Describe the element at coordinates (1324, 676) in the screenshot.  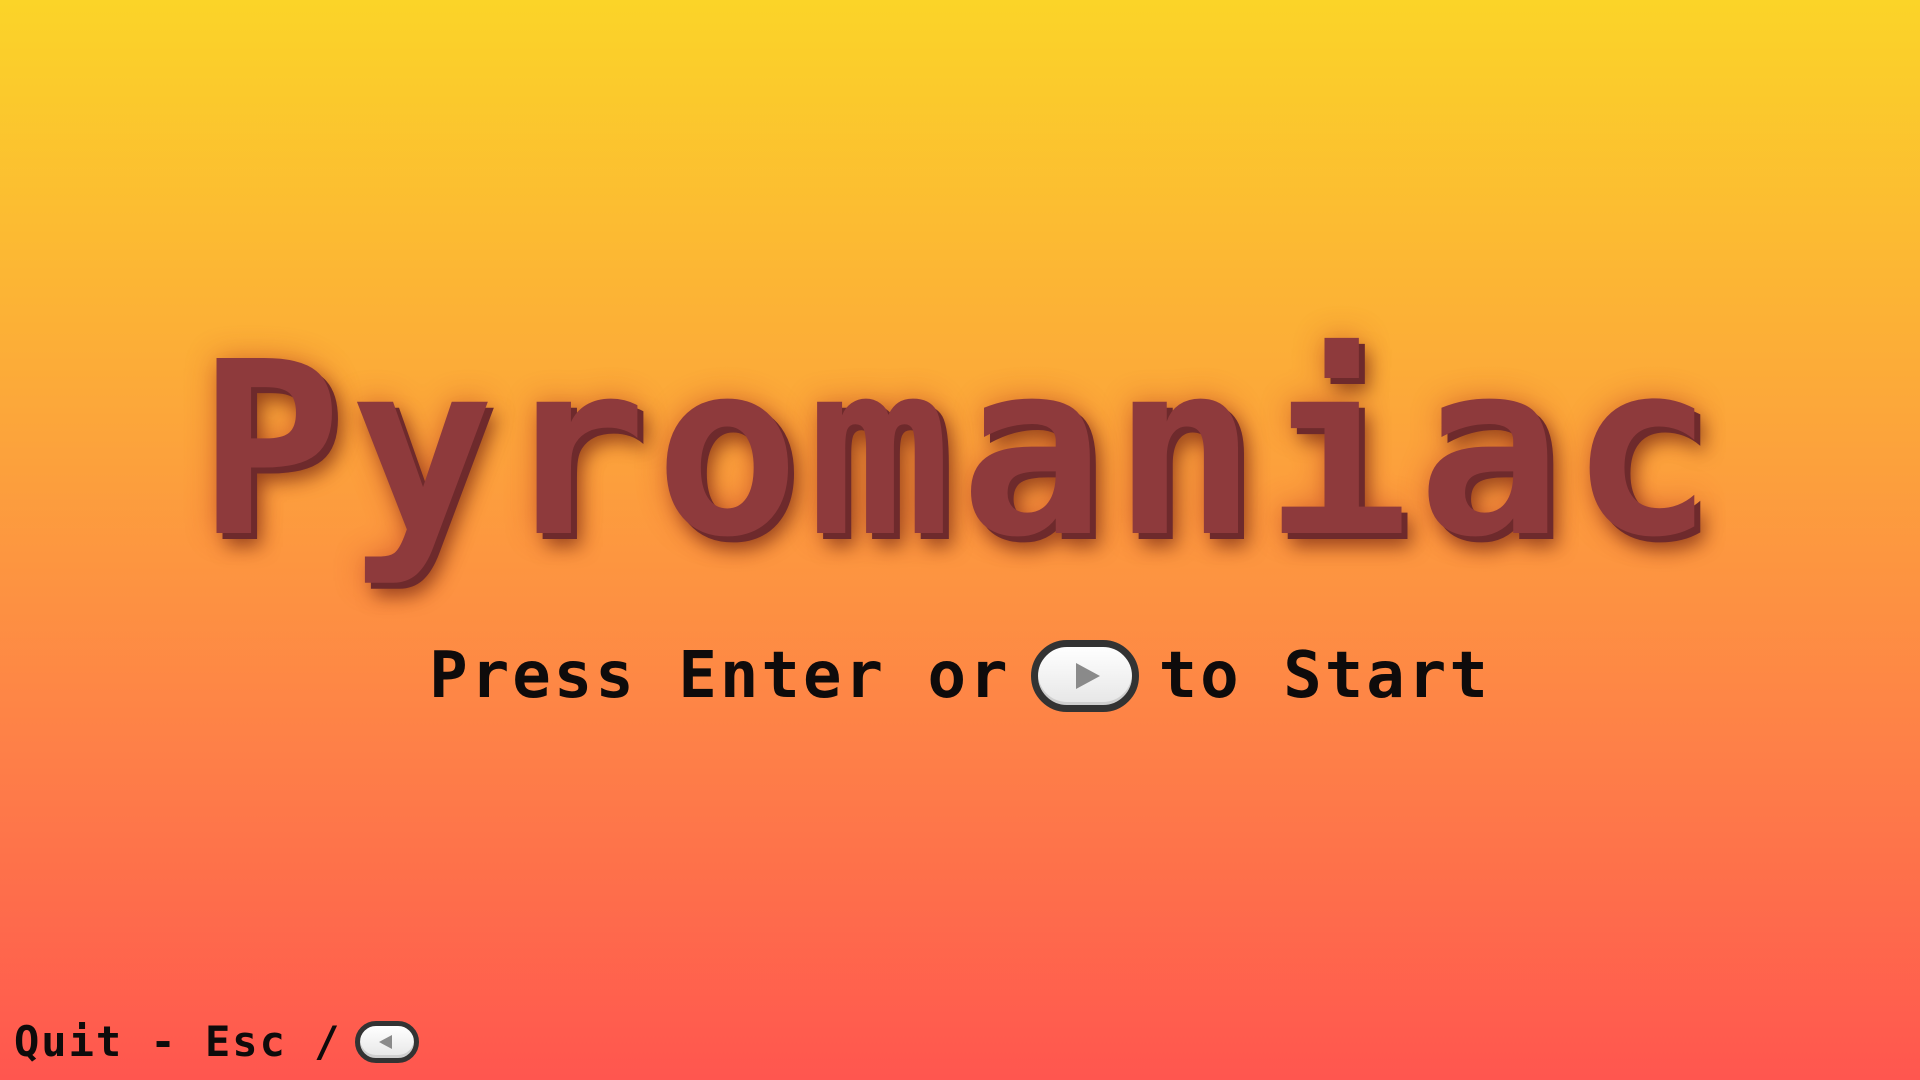
I see `start-prompt-after: to Start` at that location.